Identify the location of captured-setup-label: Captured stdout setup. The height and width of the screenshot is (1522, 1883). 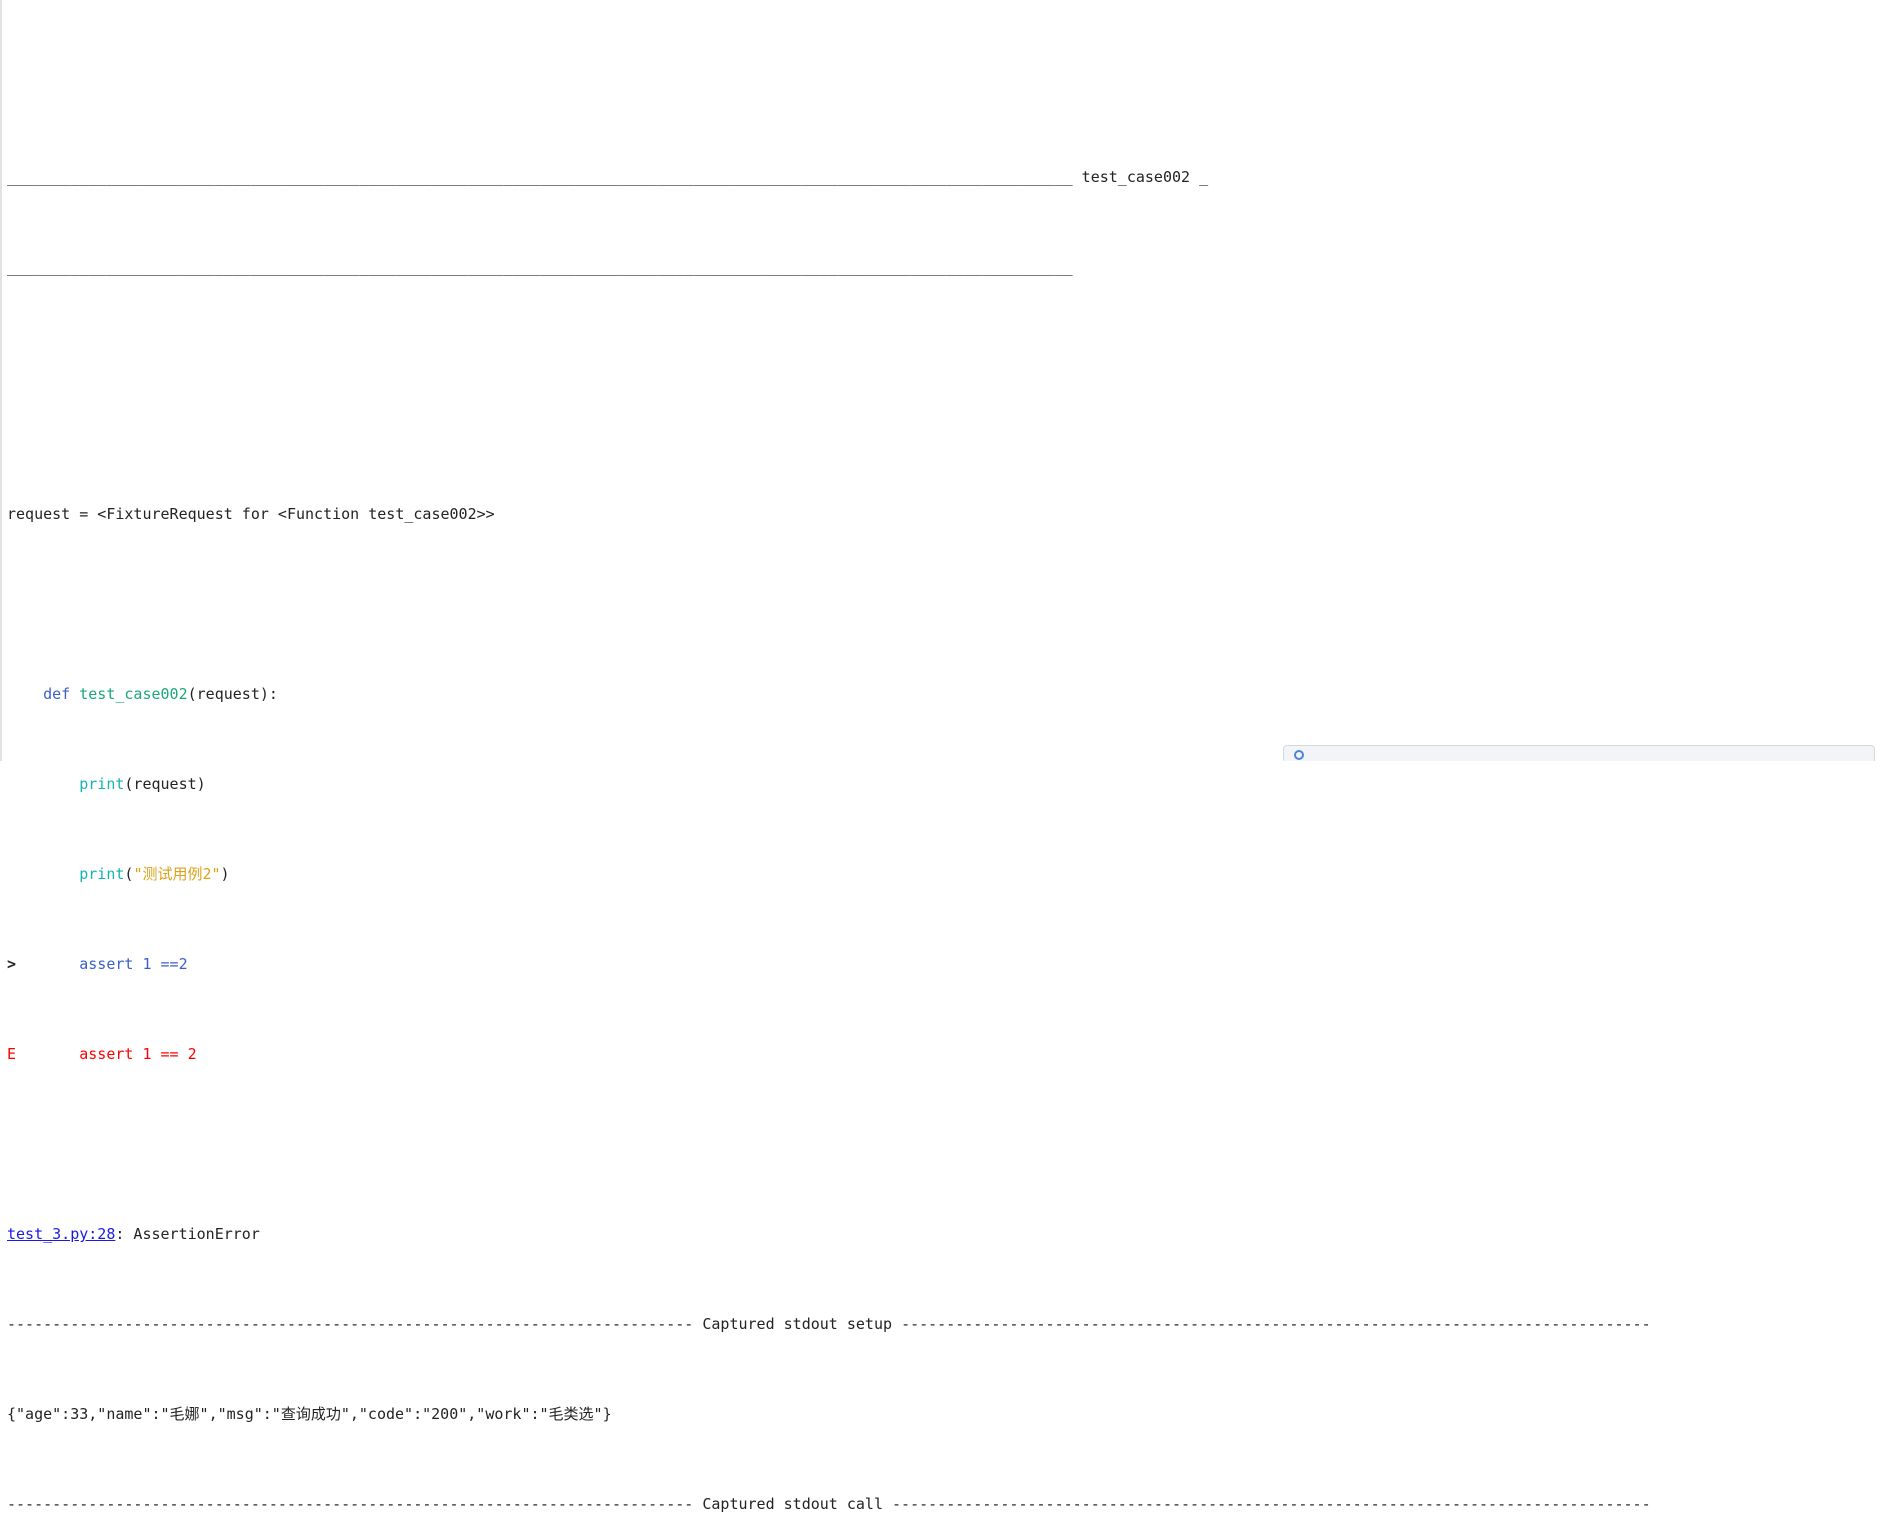
(797, 1324).